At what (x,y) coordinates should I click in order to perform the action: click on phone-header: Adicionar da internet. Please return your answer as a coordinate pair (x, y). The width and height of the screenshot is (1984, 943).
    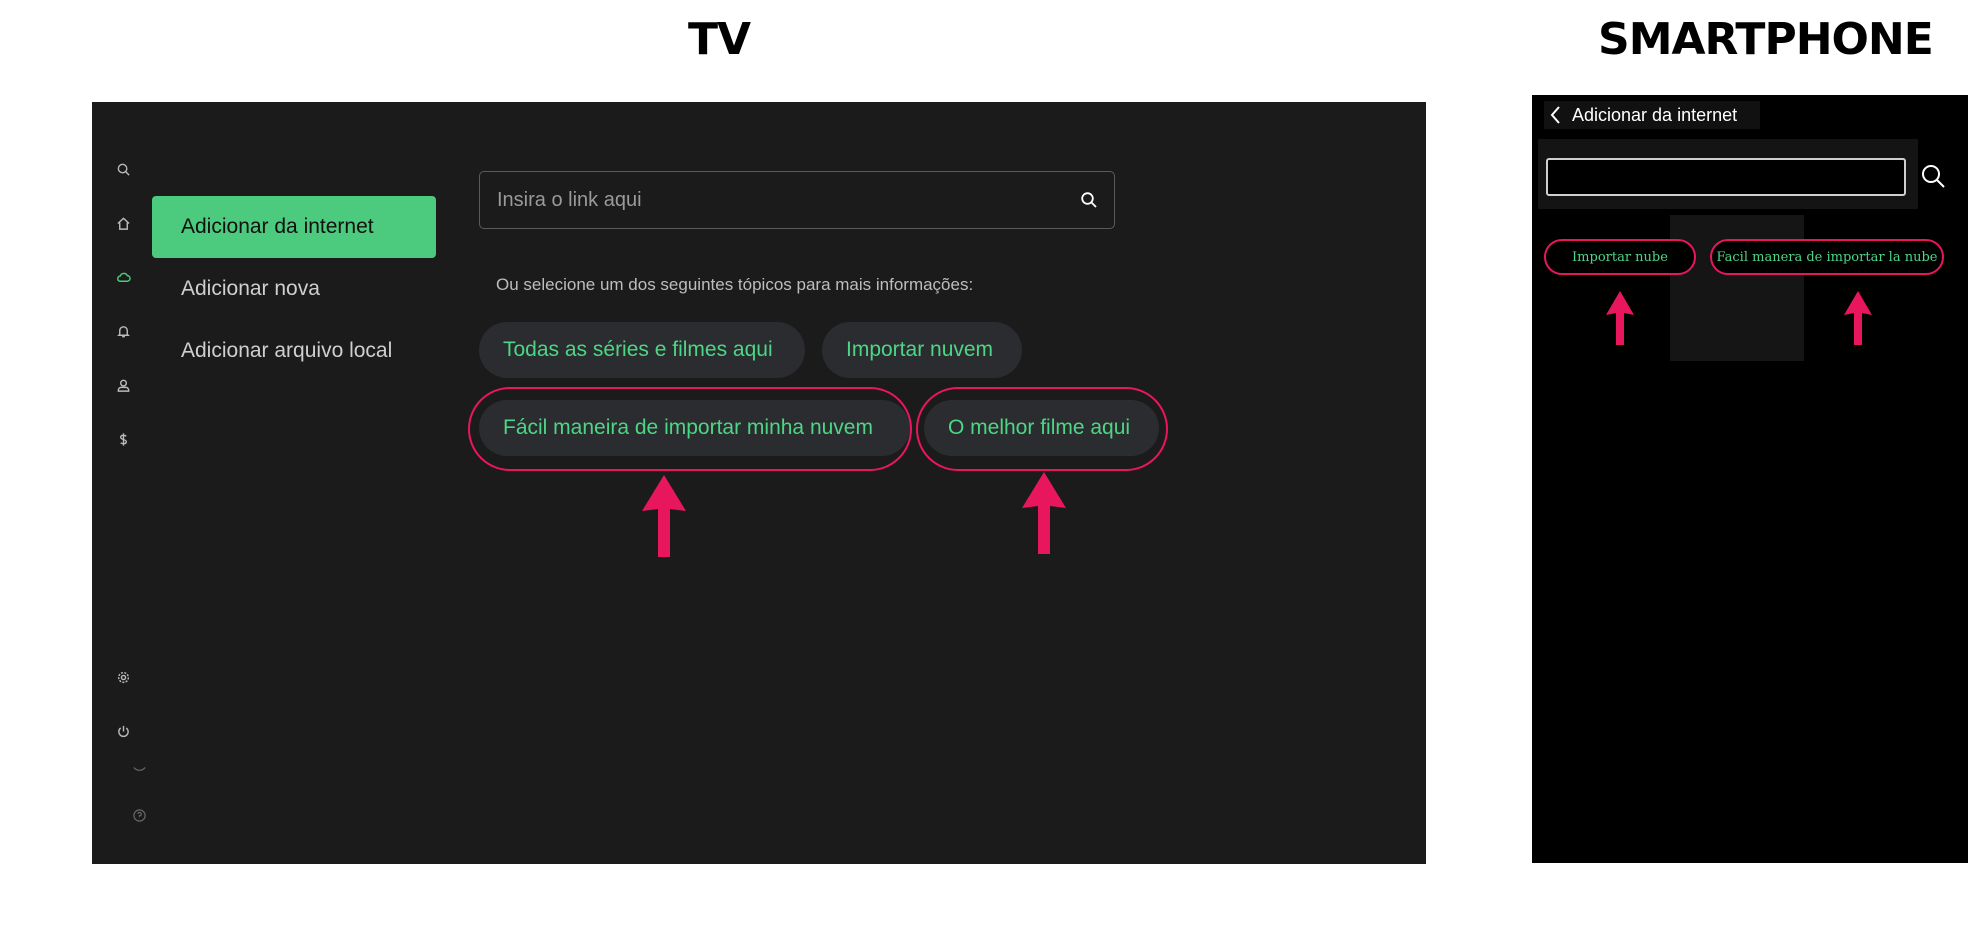
    Looking at the image, I should click on (1652, 115).